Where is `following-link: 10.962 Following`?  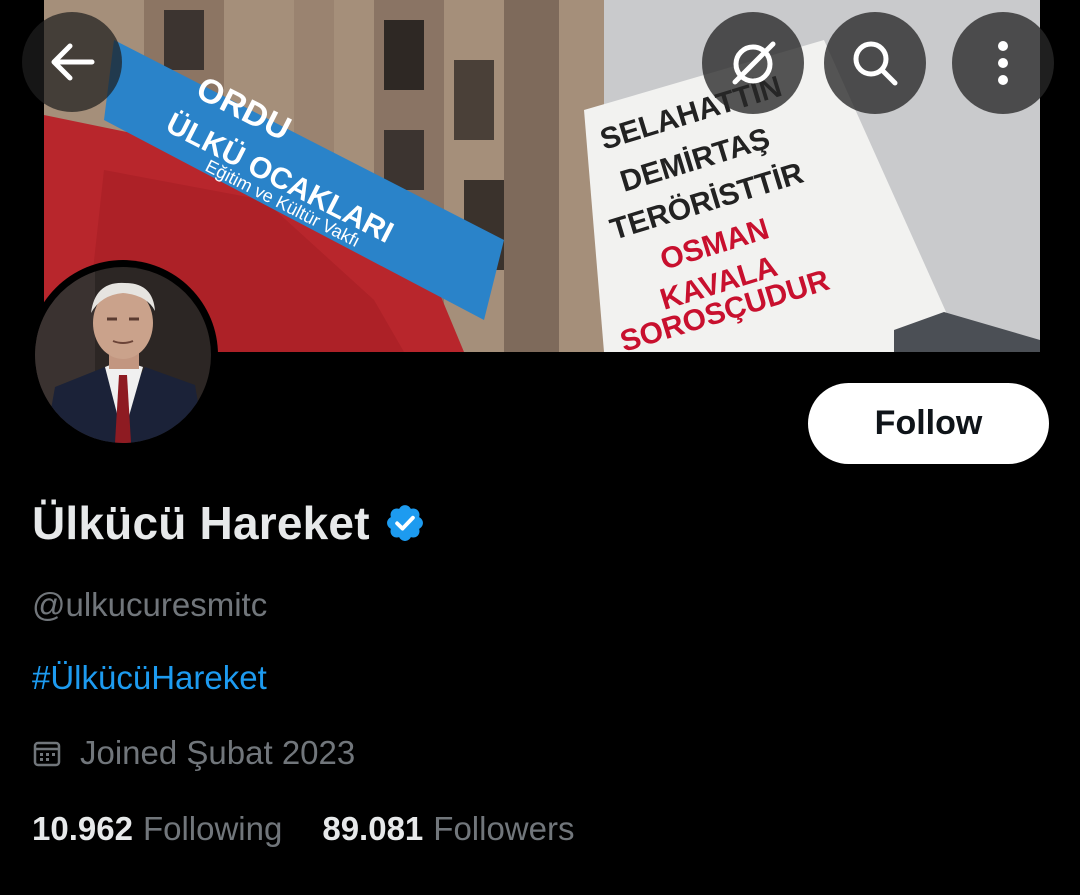 following-link: 10.962 Following is located at coordinates (157, 829).